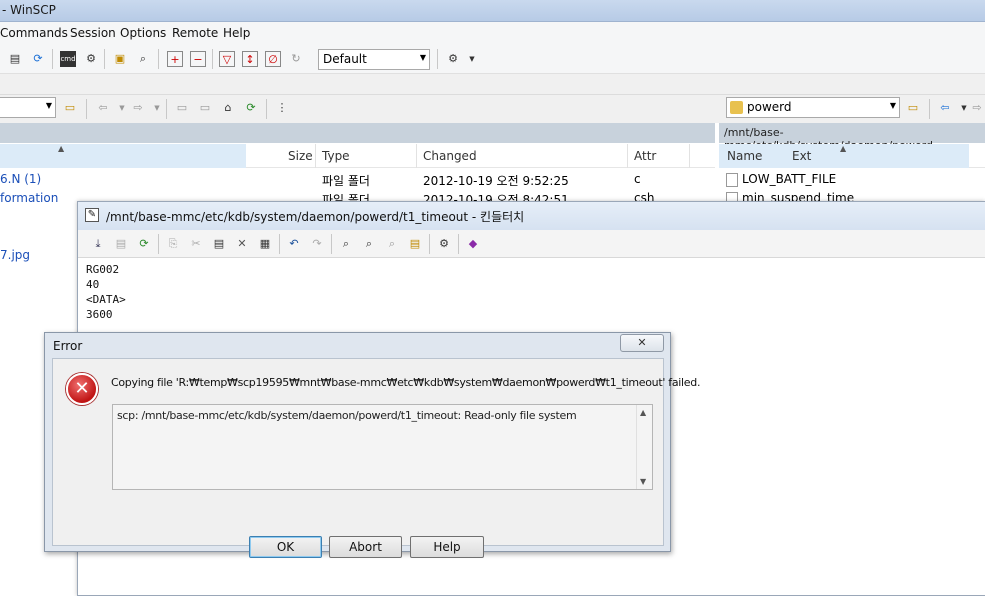  What do you see at coordinates (492, 59) in the screenshot?
I see `main-toolbar: ▤ ⟳ cmd ⚙ ▣ ⌕ + − ▽ ↕ ∅ ↻ Default ▼ ⚙ ▼` at bounding box center [492, 59].